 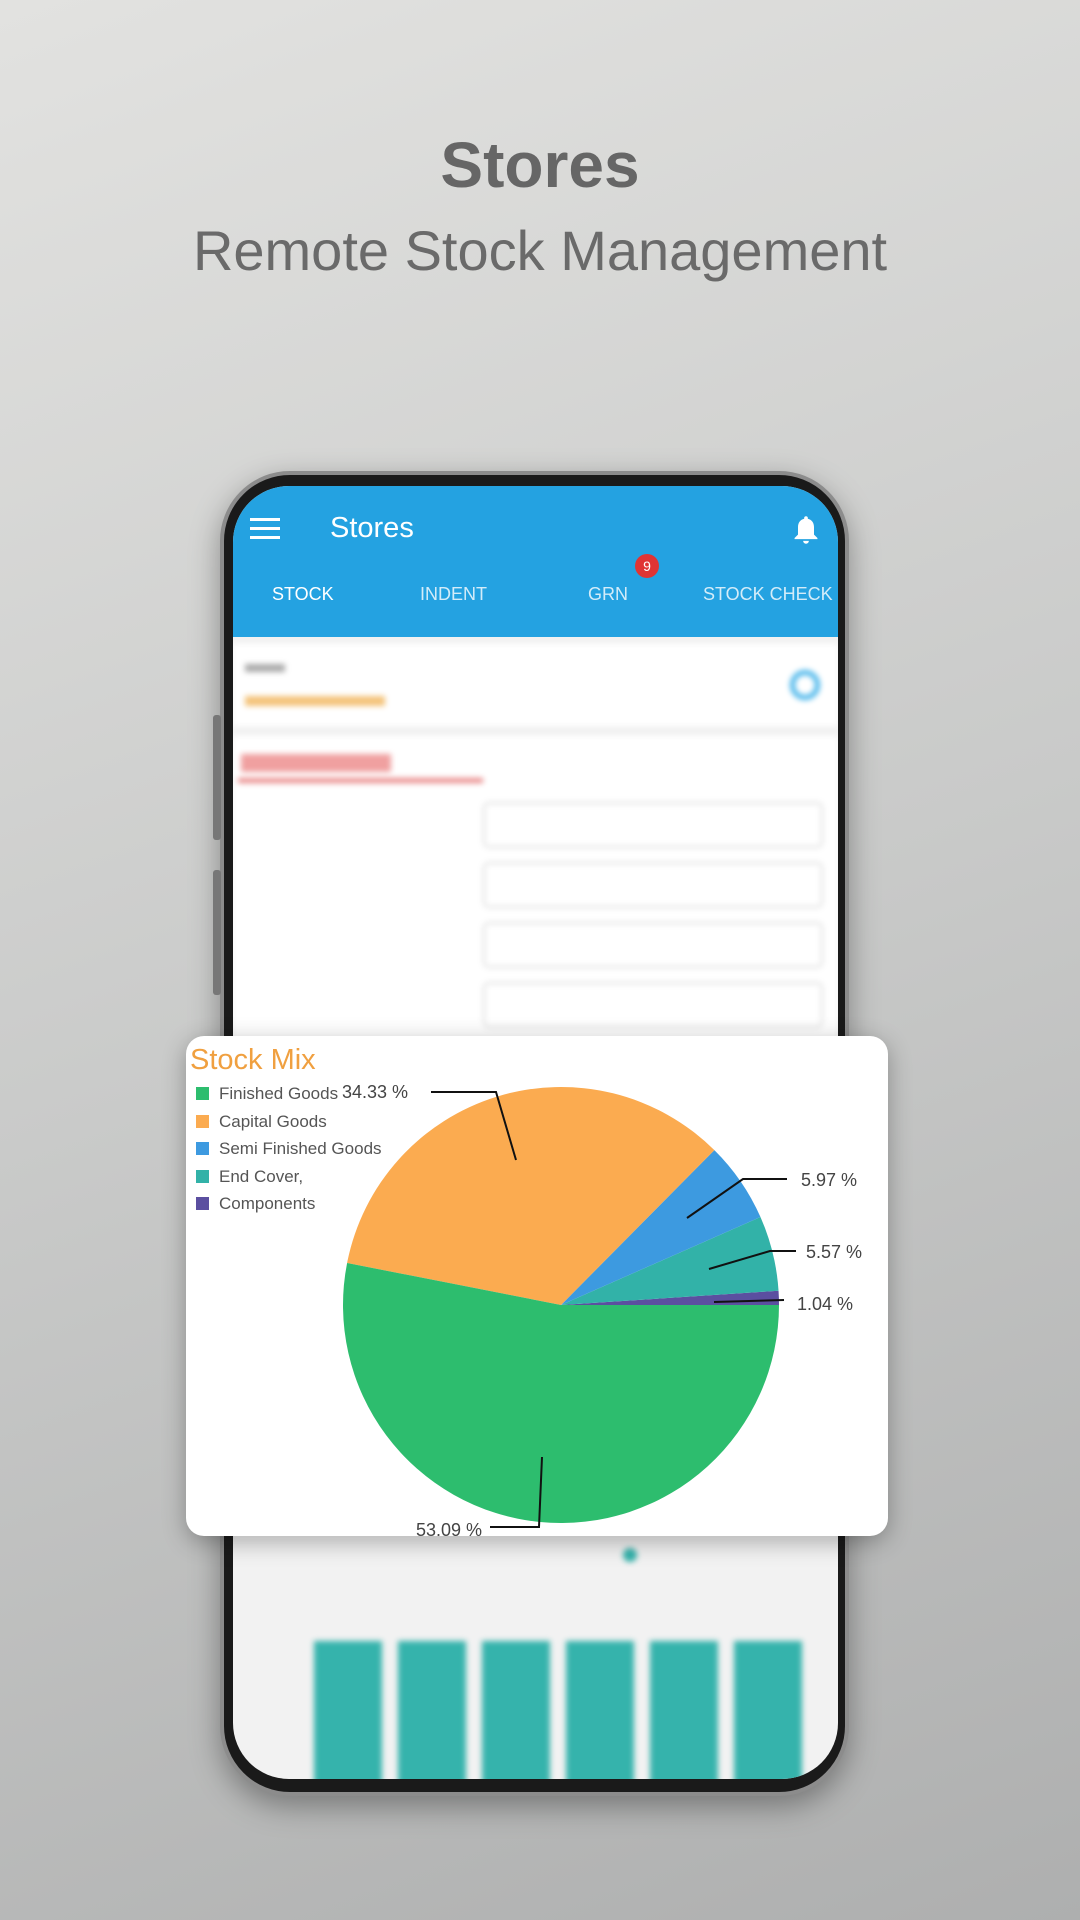 What do you see at coordinates (647, 566) in the screenshot?
I see `grn-badge: 9` at bounding box center [647, 566].